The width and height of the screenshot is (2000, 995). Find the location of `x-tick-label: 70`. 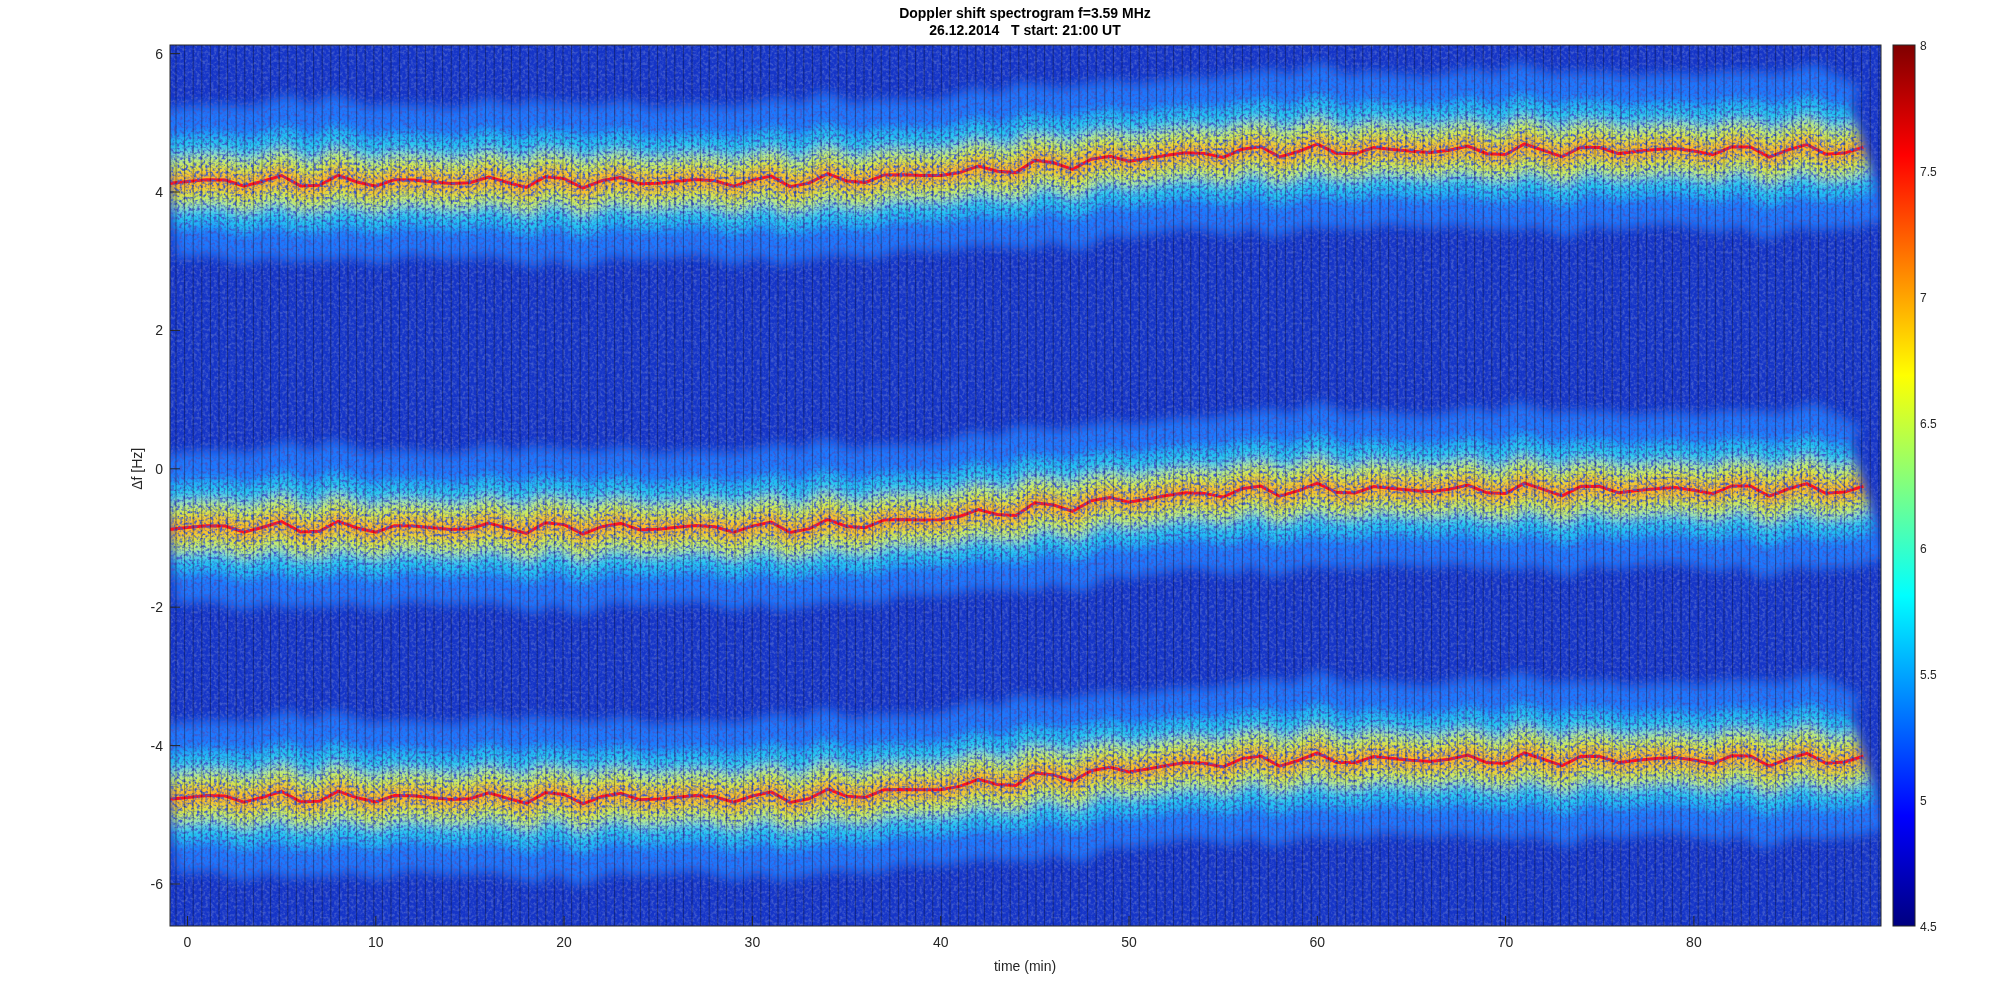

x-tick-label: 70 is located at coordinates (1505, 942).